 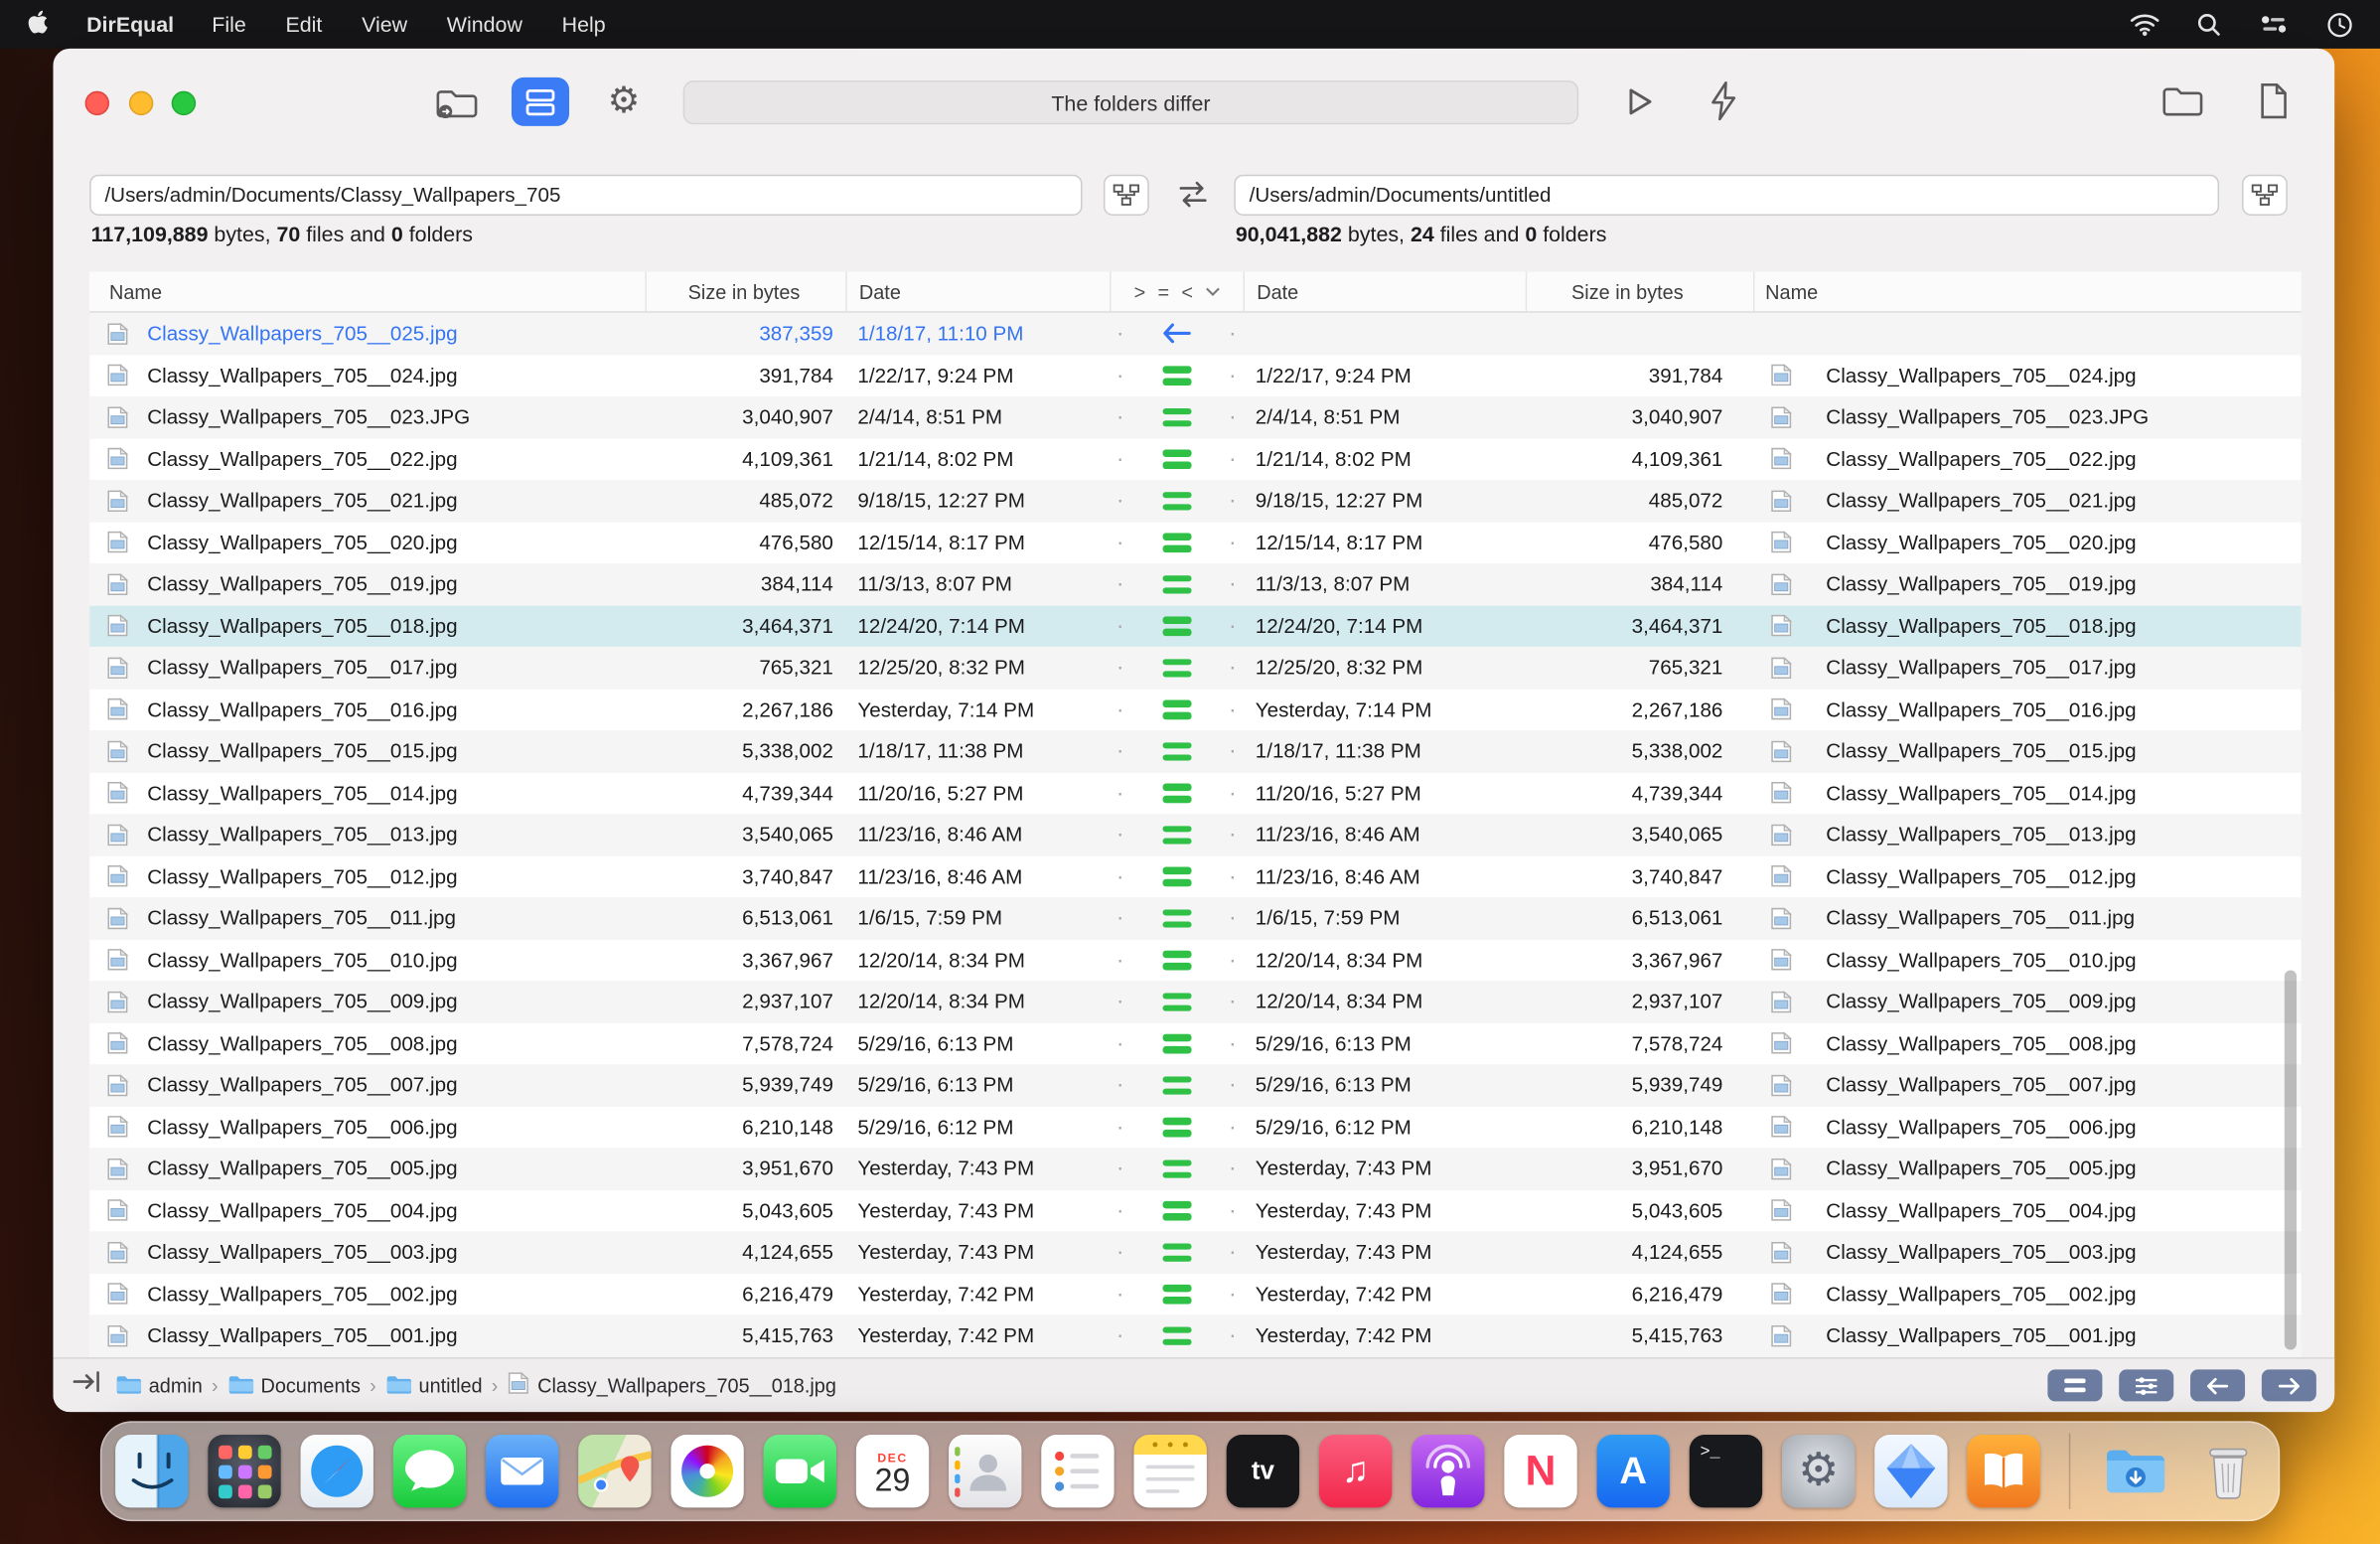 I want to click on header-name-right: Name, so click(x=2027, y=291).